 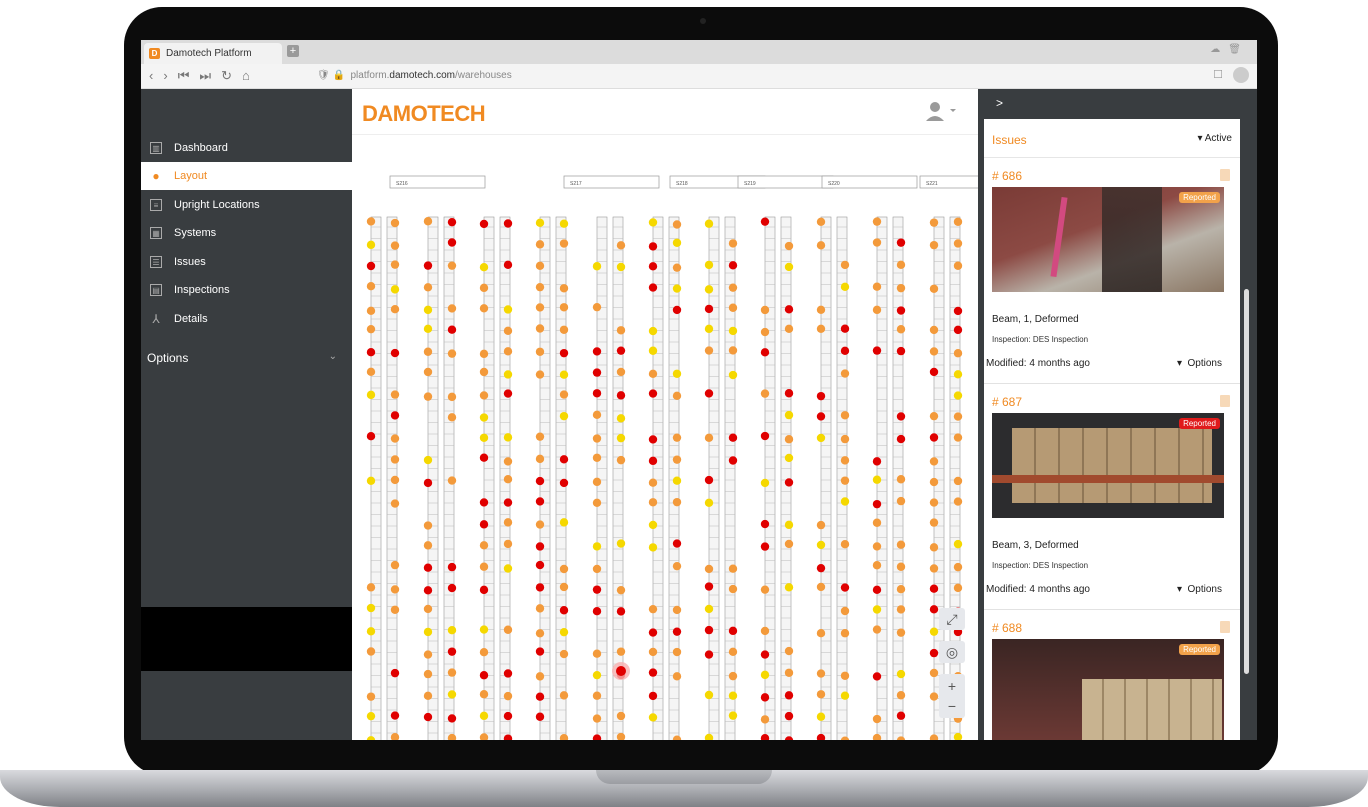 I want to click on issue-options-dropdown: ▾ Options, so click(x=1199, y=363).